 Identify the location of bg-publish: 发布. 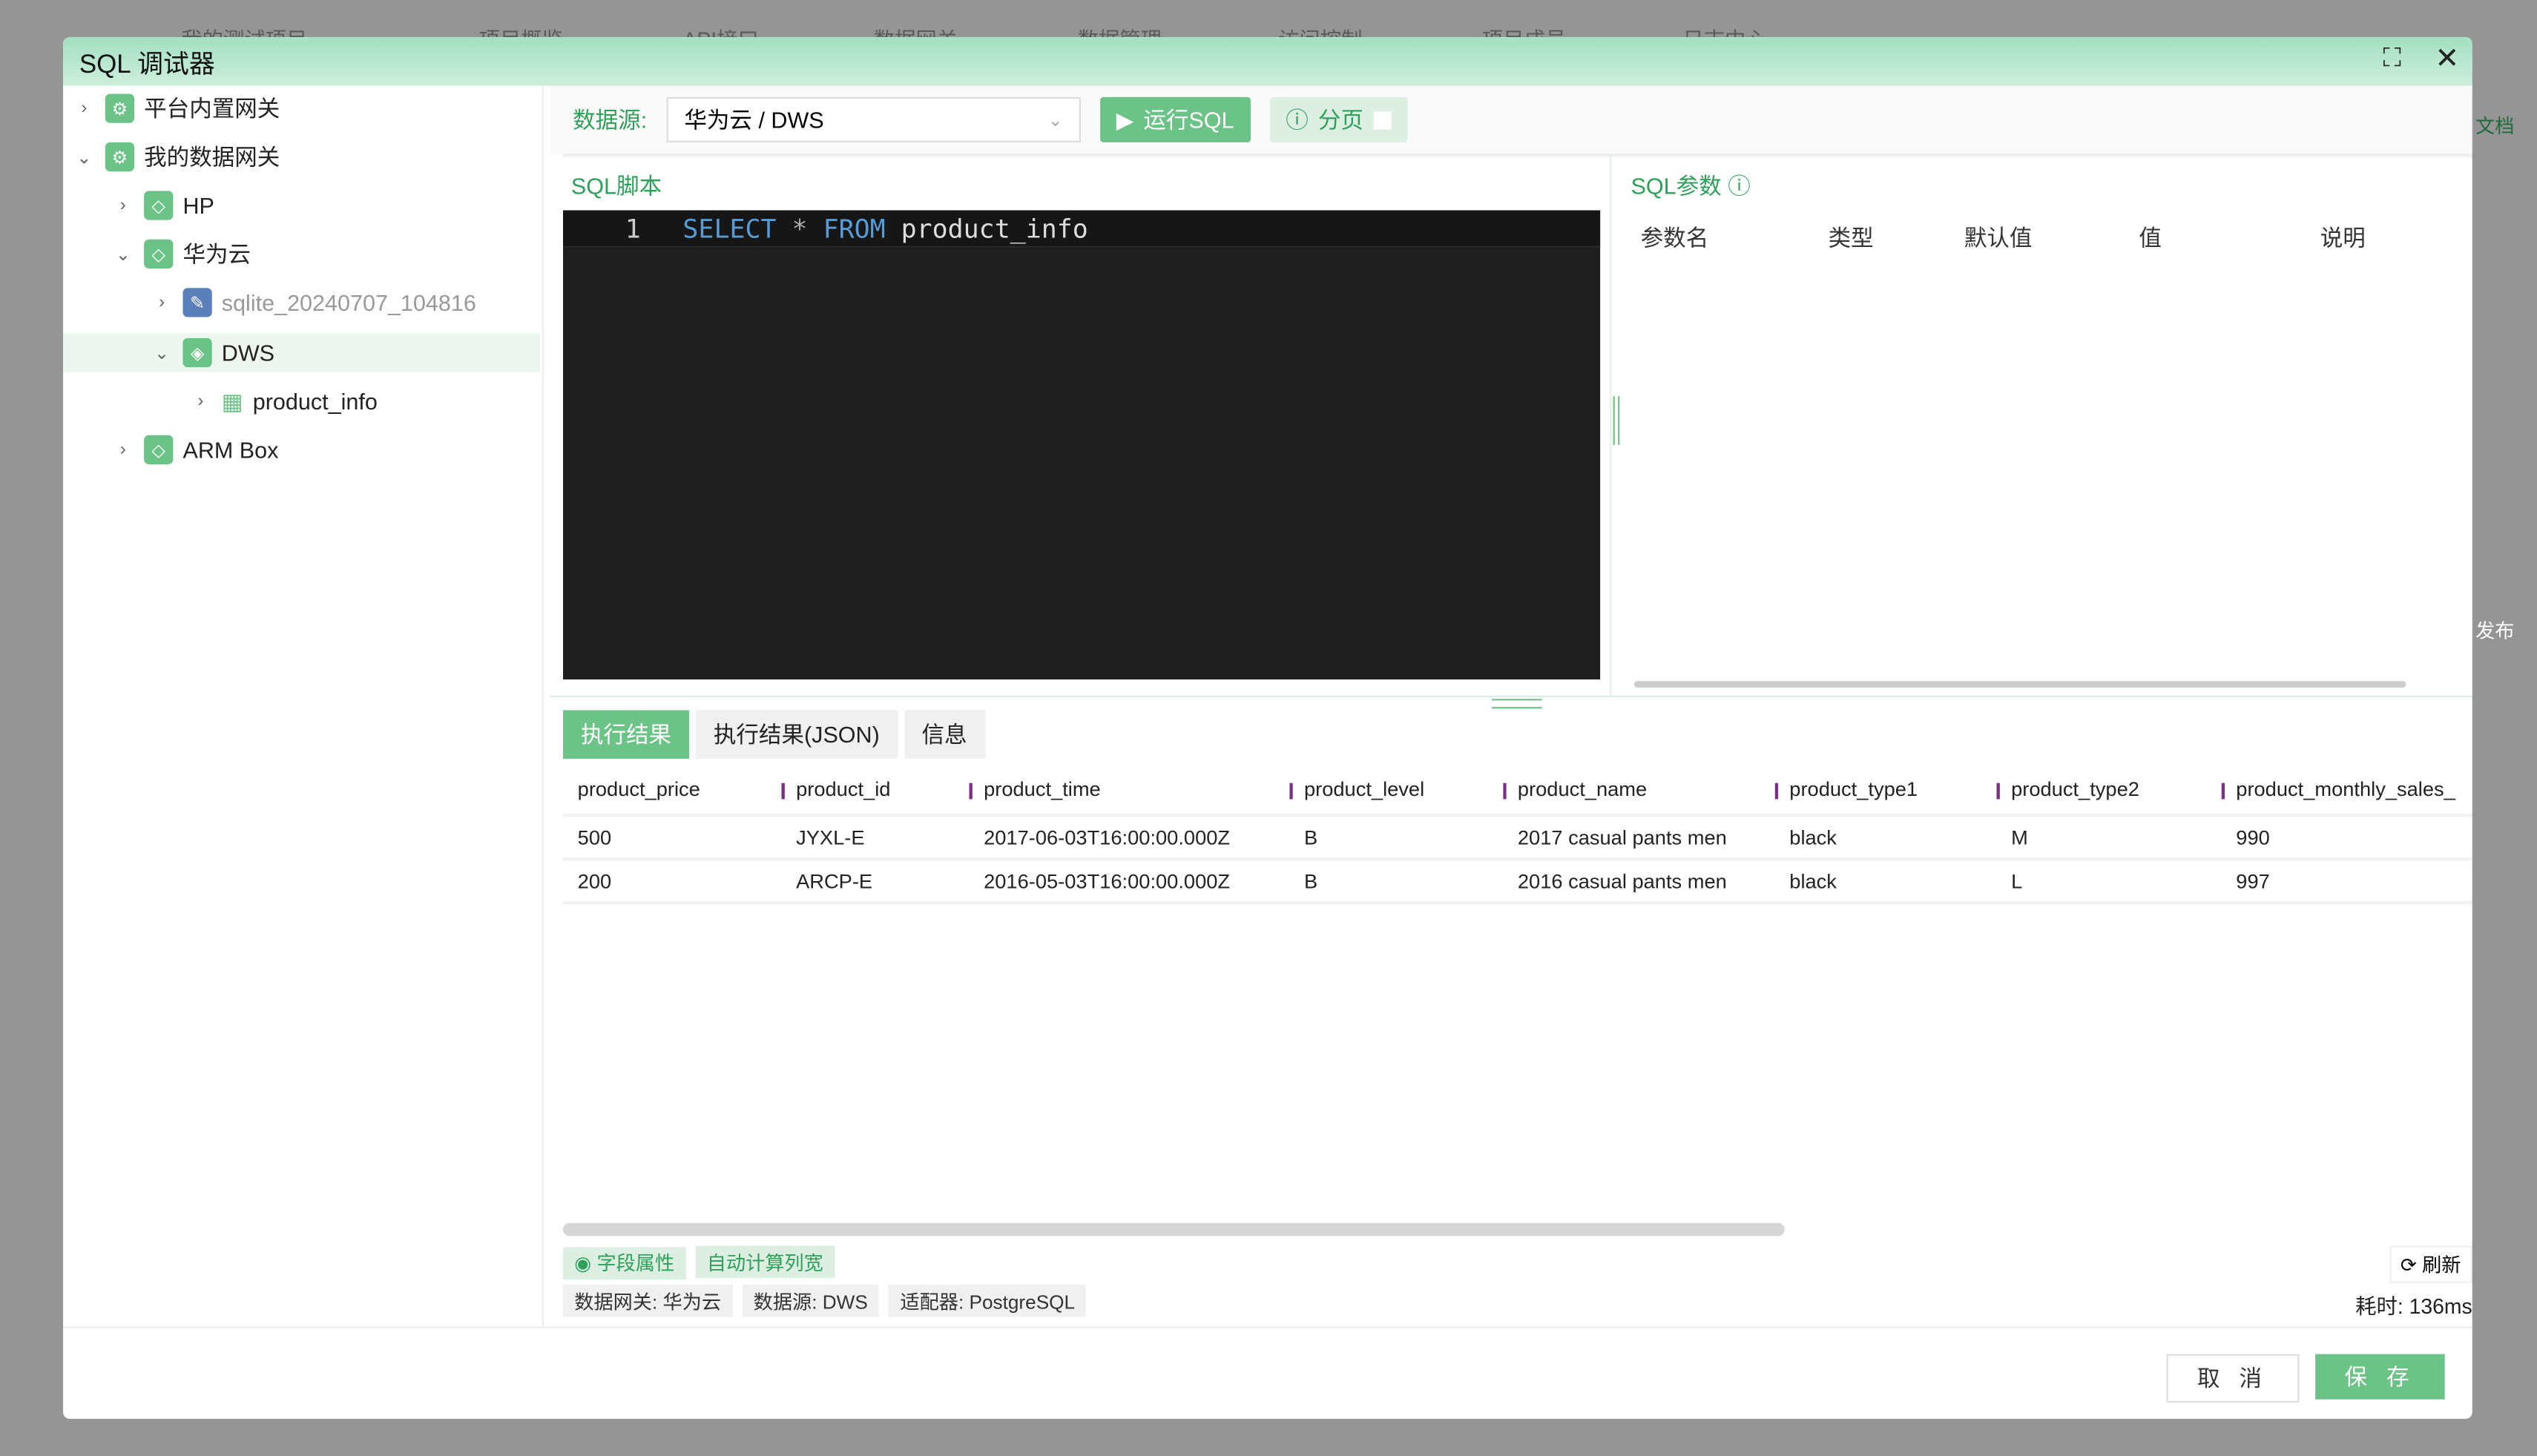
(2495, 631).